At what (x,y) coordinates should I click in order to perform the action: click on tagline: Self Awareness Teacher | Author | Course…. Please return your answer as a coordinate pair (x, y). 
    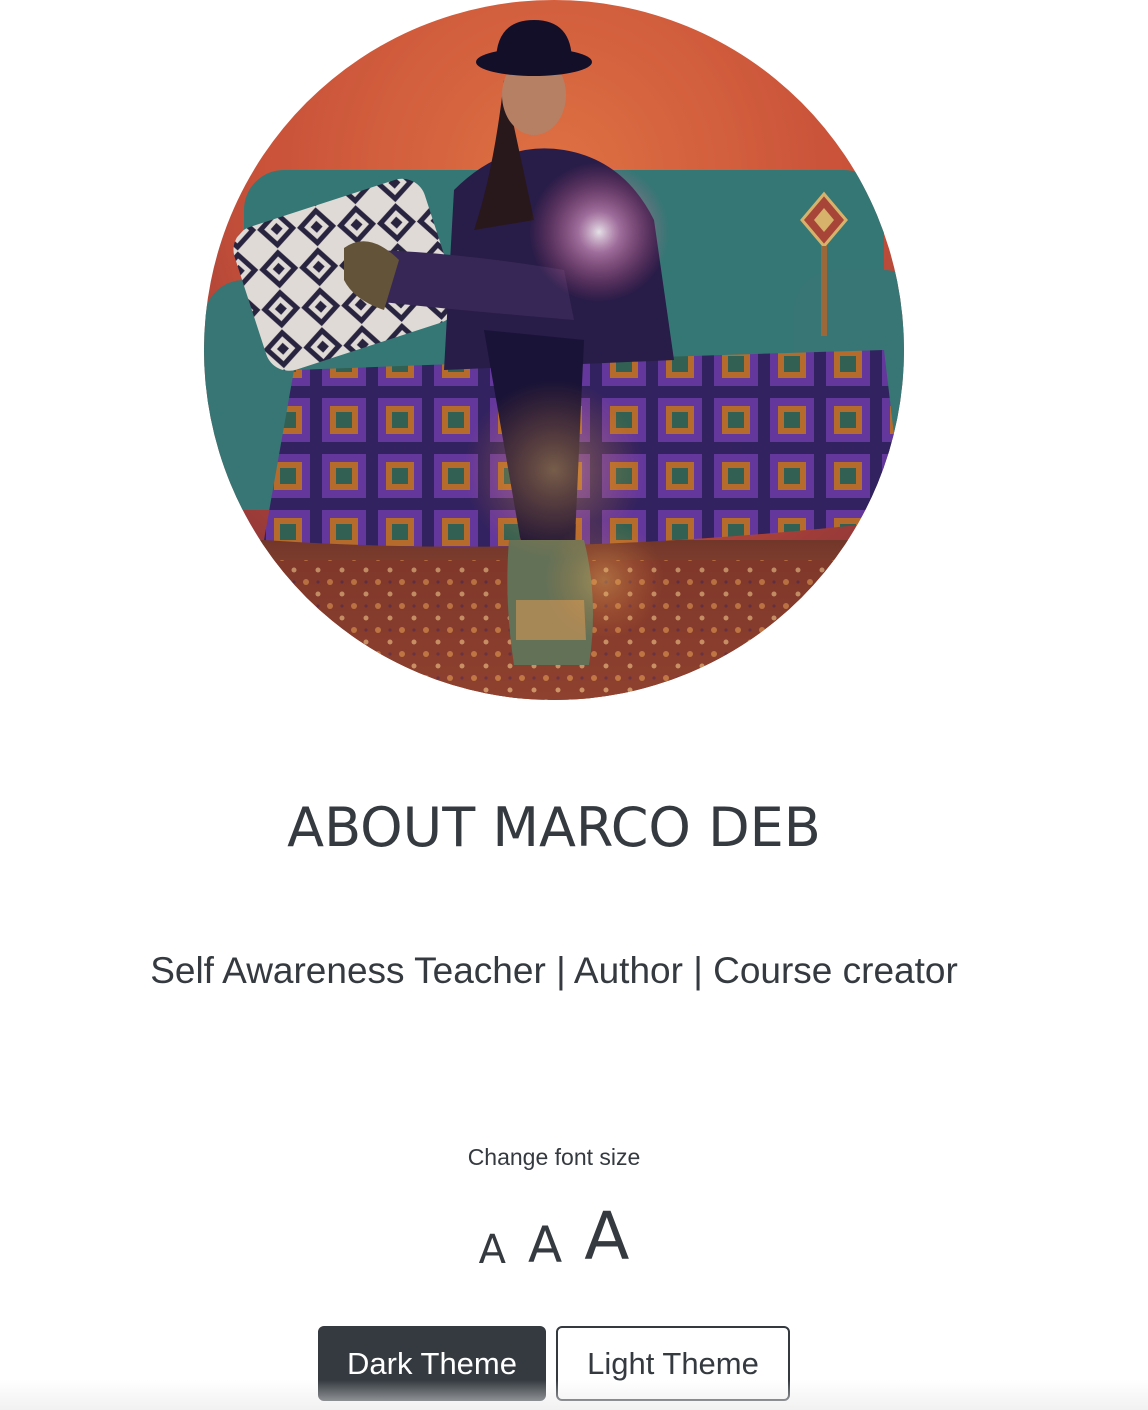
    Looking at the image, I should click on (554, 970).